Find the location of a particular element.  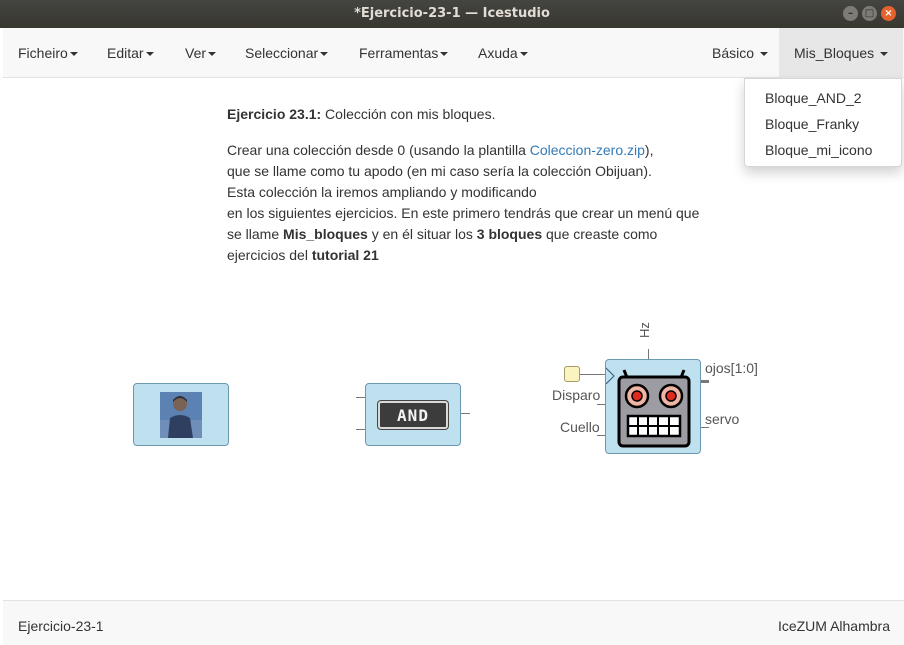

minimize-button: – is located at coordinates (850, 13).